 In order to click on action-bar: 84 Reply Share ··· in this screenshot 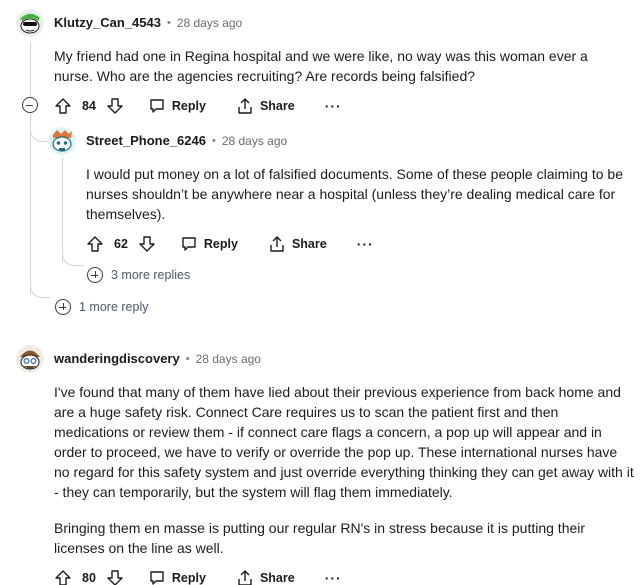, I will do `click(198, 106)`.